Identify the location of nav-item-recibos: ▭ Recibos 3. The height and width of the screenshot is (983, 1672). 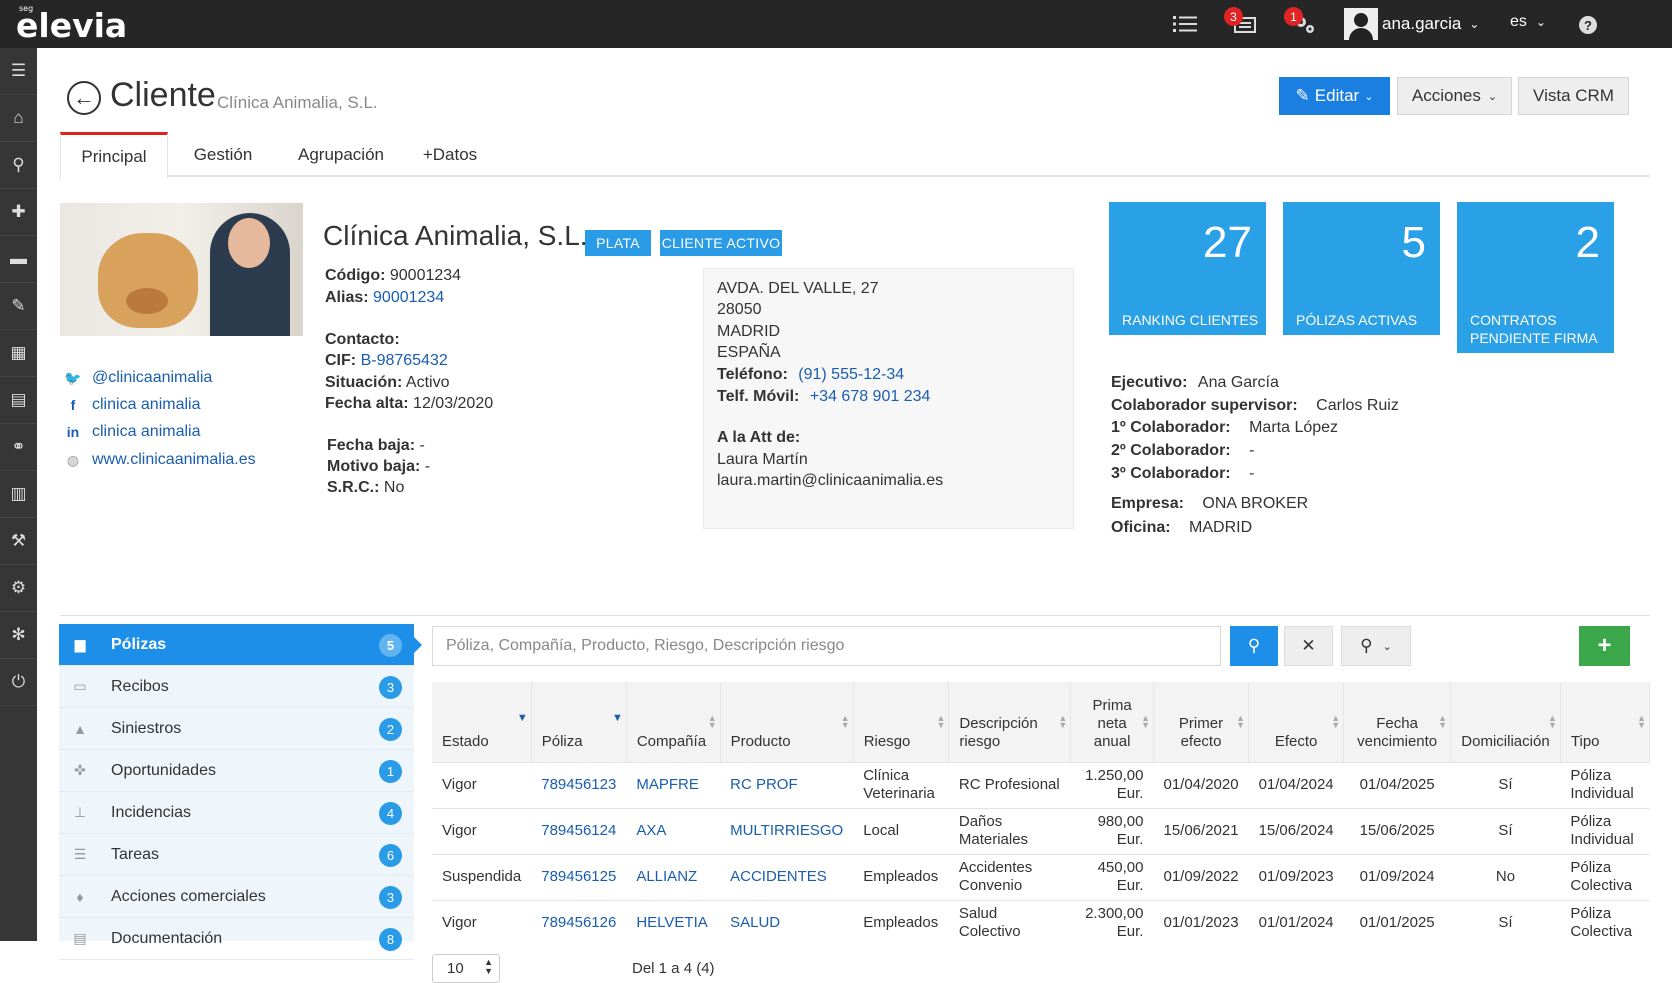
(236, 687).